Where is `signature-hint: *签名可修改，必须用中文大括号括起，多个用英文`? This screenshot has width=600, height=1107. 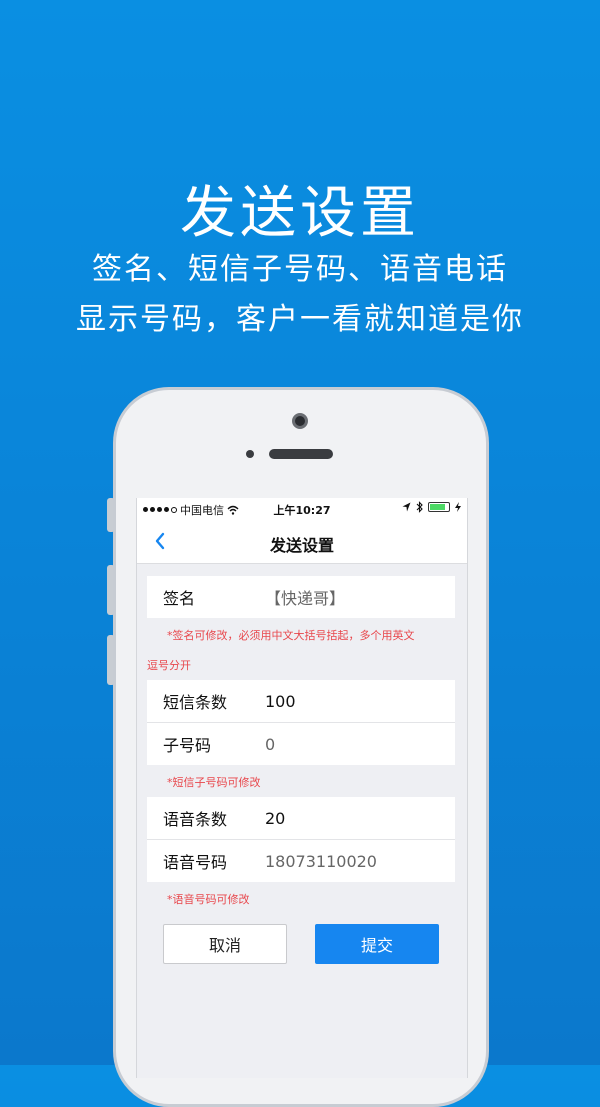
signature-hint: *签名可修改，必须用中文大括号括起，多个用英文 is located at coordinates (291, 635).